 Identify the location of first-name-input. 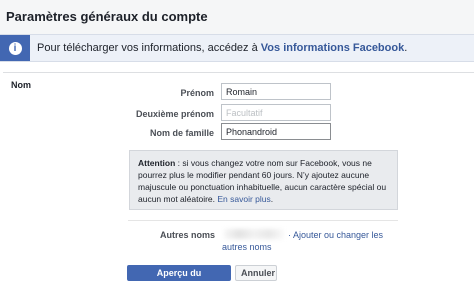
(276, 91).